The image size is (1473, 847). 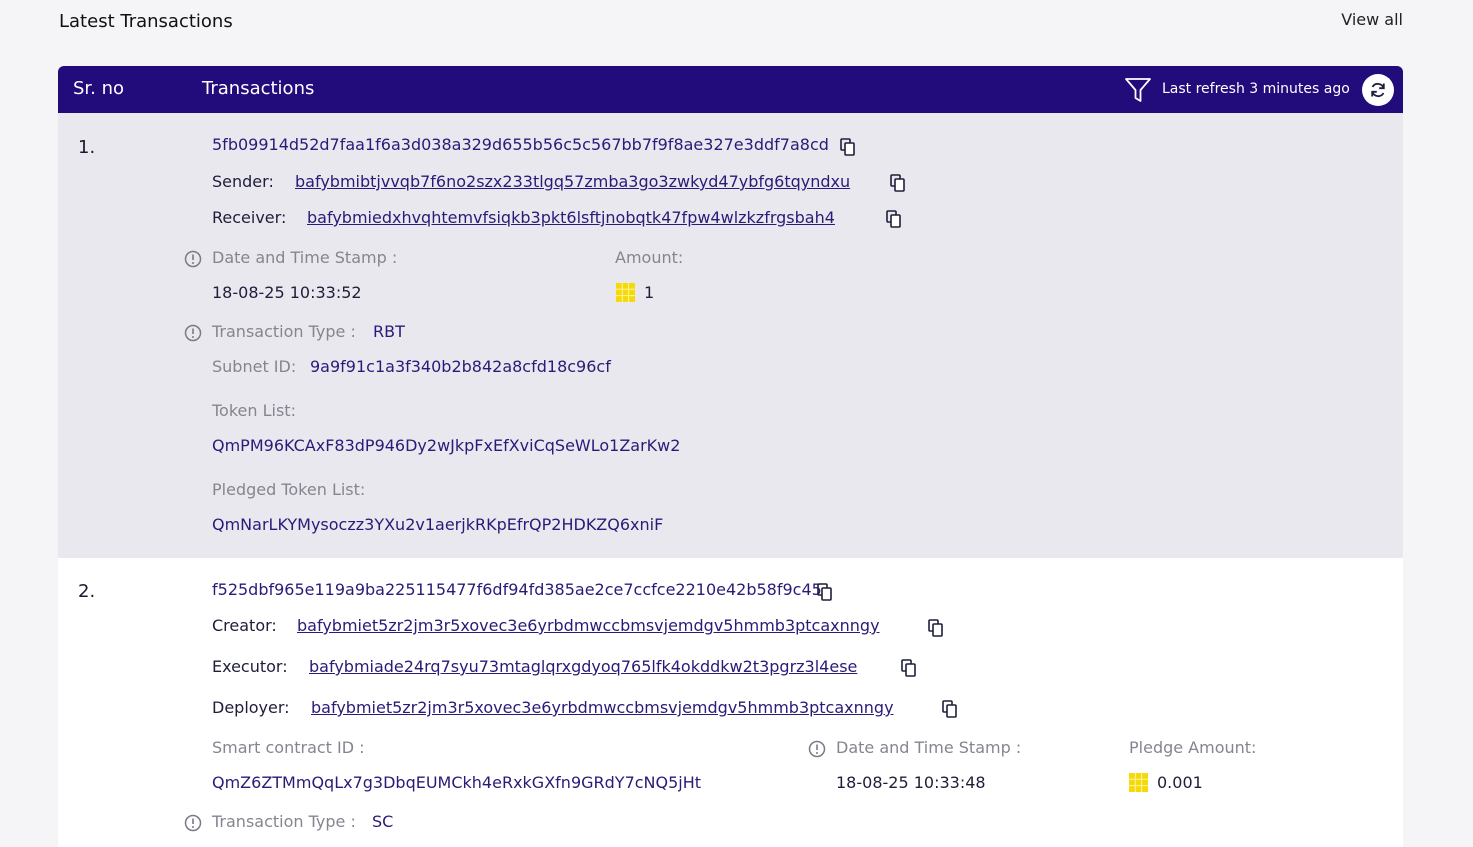 I want to click on refresh-button, so click(x=1378, y=90).